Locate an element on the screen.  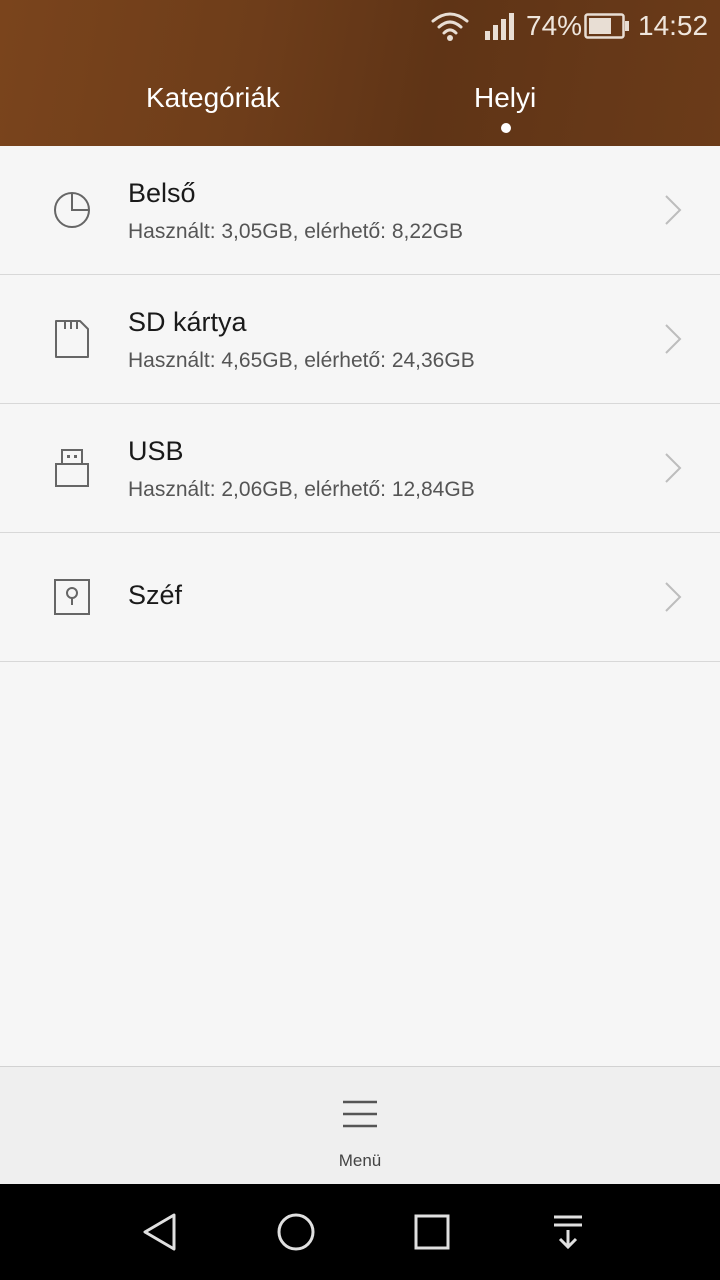
tab-kategoriak: Kategóriák is located at coordinates (213, 98).